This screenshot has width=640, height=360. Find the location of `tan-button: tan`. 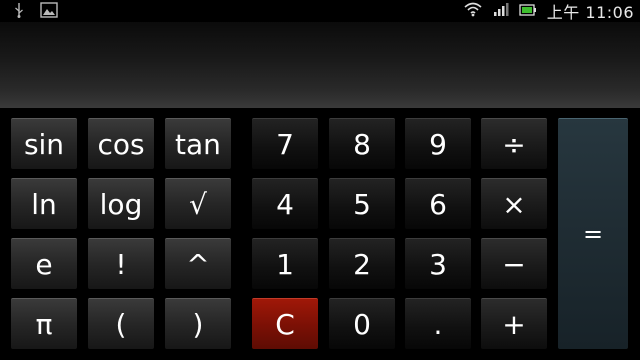

tan-button: tan is located at coordinates (198, 143).